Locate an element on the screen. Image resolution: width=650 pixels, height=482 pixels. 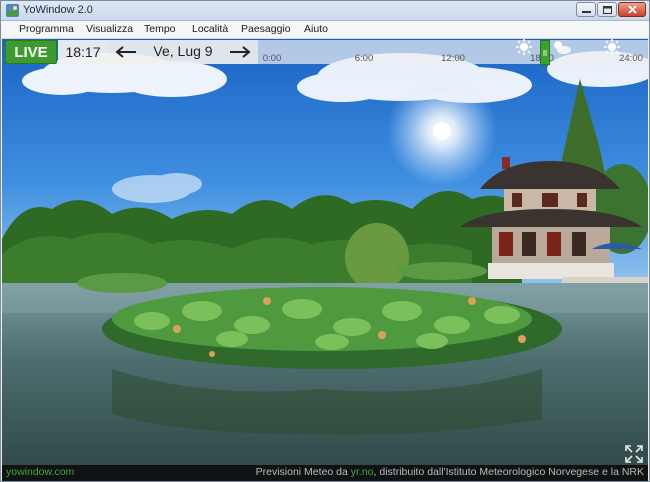
window-title: YoWindow 2.0 is located at coordinates (58, 10).